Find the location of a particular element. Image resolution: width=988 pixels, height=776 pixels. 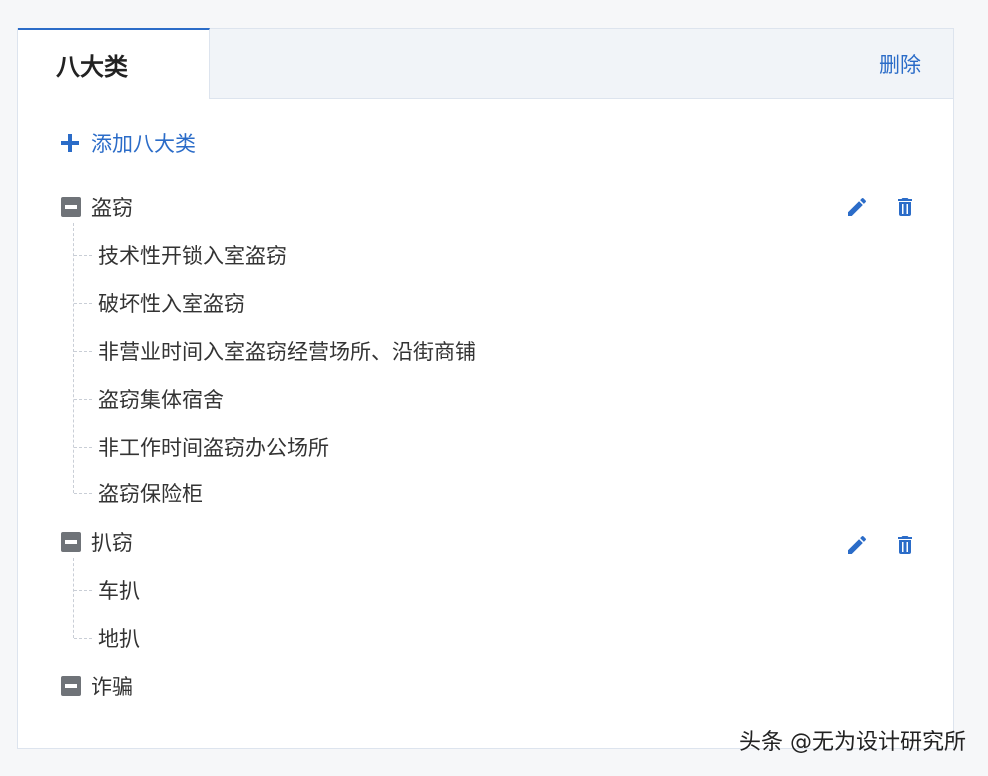

tree-child-item: 非营业时间入室盗窃经营场所、沿街商铺 is located at coordinates (287, 351).